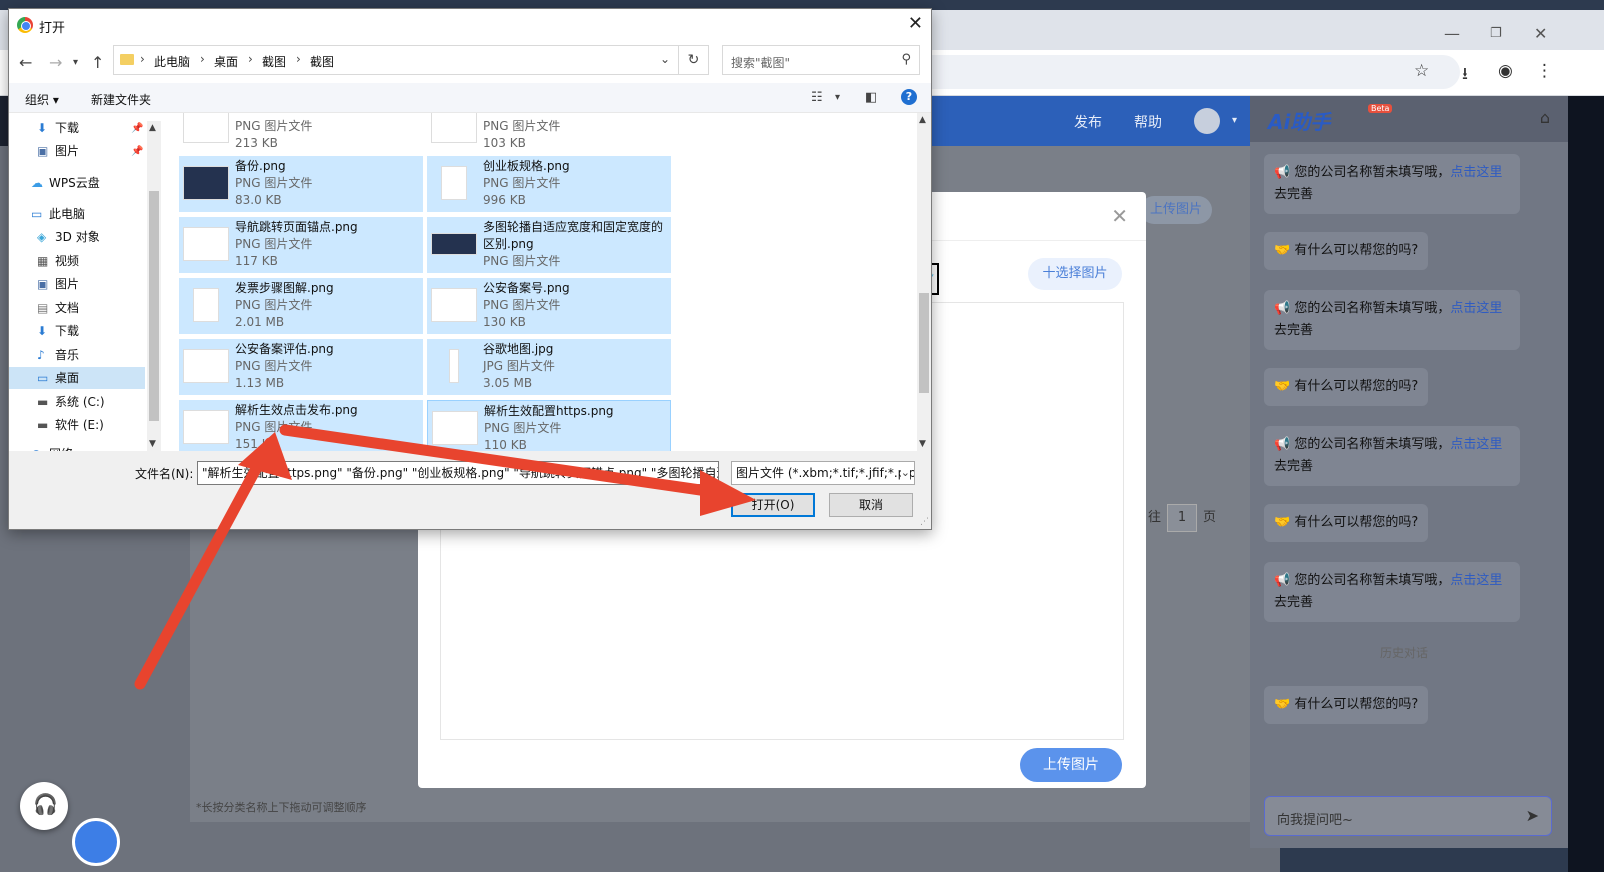  I want to click on minimize-icon: —, so click(1452, 33).